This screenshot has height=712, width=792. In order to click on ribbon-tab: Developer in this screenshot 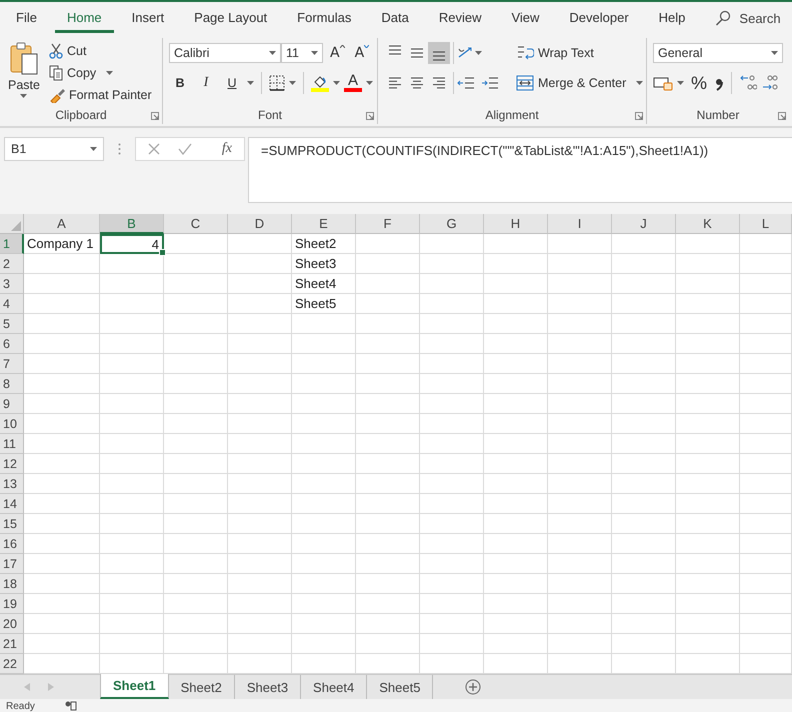, I will do `click(599, 18)`.